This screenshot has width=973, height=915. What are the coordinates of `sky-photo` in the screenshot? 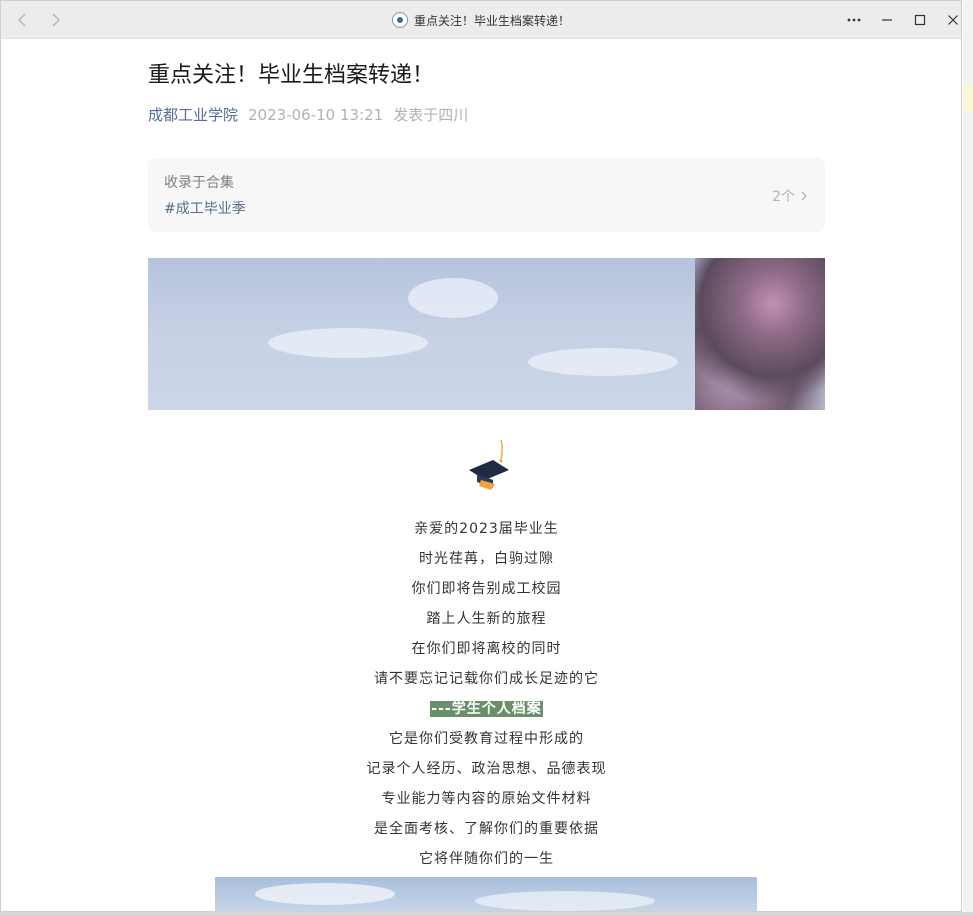 It's located at (486, 894).